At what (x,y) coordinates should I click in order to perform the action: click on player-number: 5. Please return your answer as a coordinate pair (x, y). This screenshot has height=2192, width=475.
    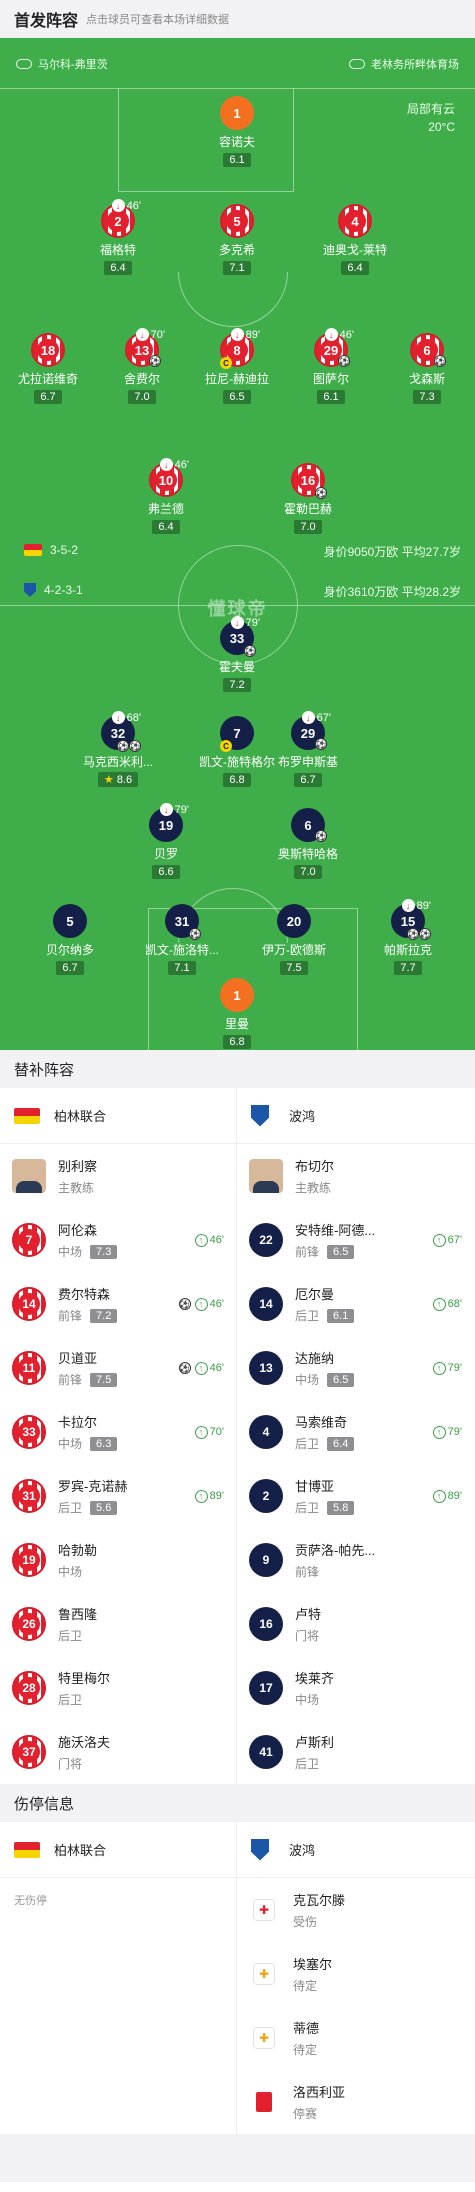
    Looking at the image, I should click on (70, 921).